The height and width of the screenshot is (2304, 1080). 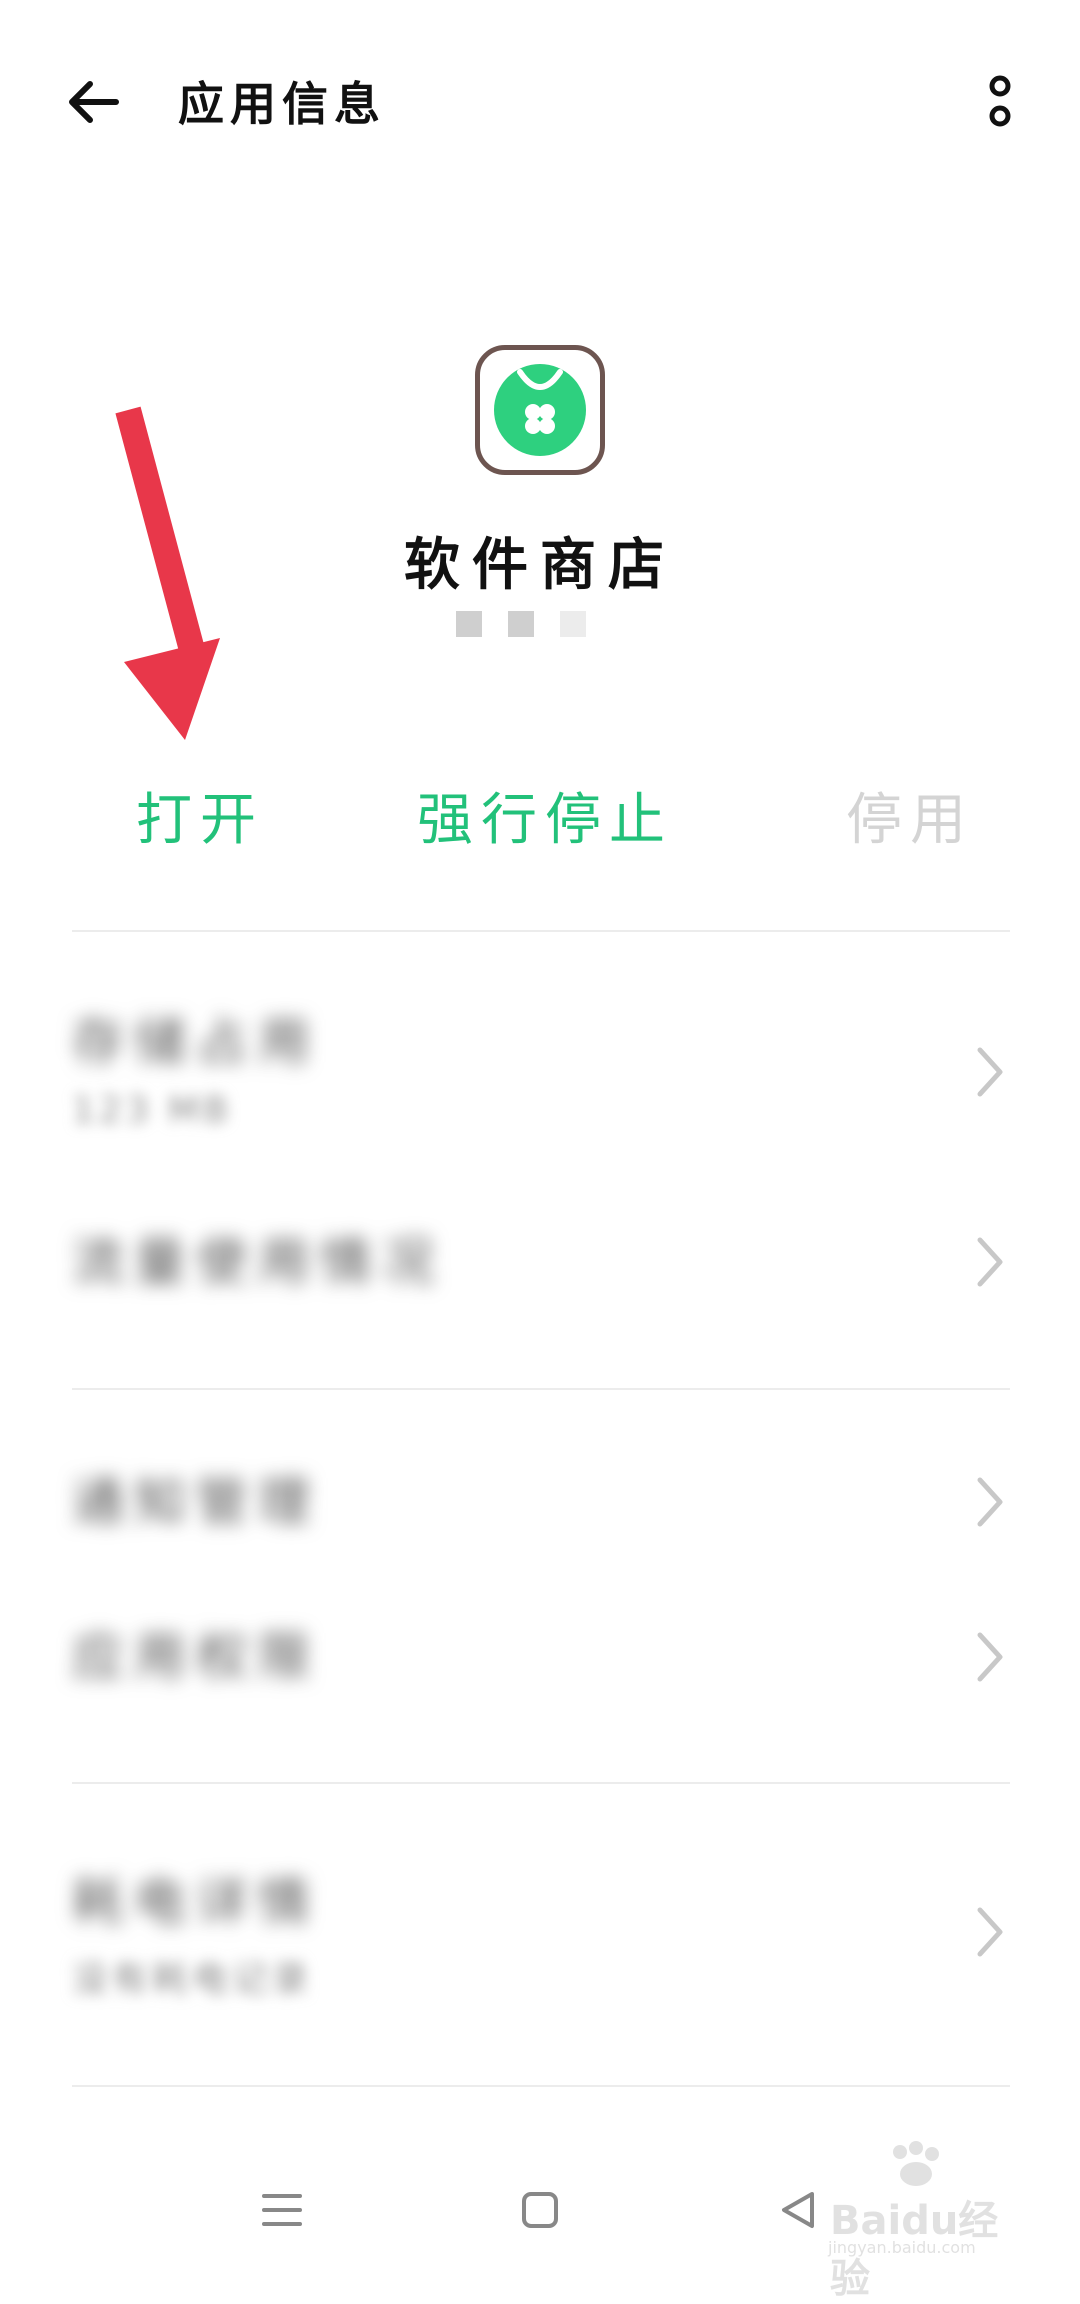 I want to click on row-subtitle: 没有耗电记录, so click(x=192, y=1979).